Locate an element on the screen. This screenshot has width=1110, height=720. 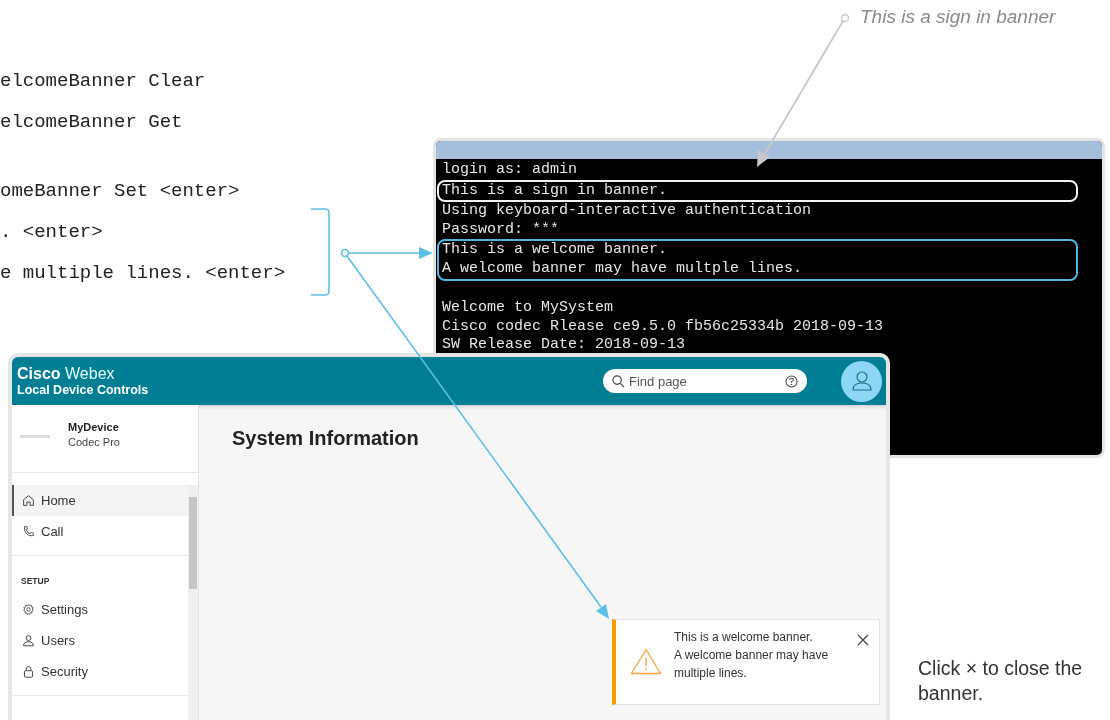
callout-text: This is a sign in banner is located at coordinates (958, 17).